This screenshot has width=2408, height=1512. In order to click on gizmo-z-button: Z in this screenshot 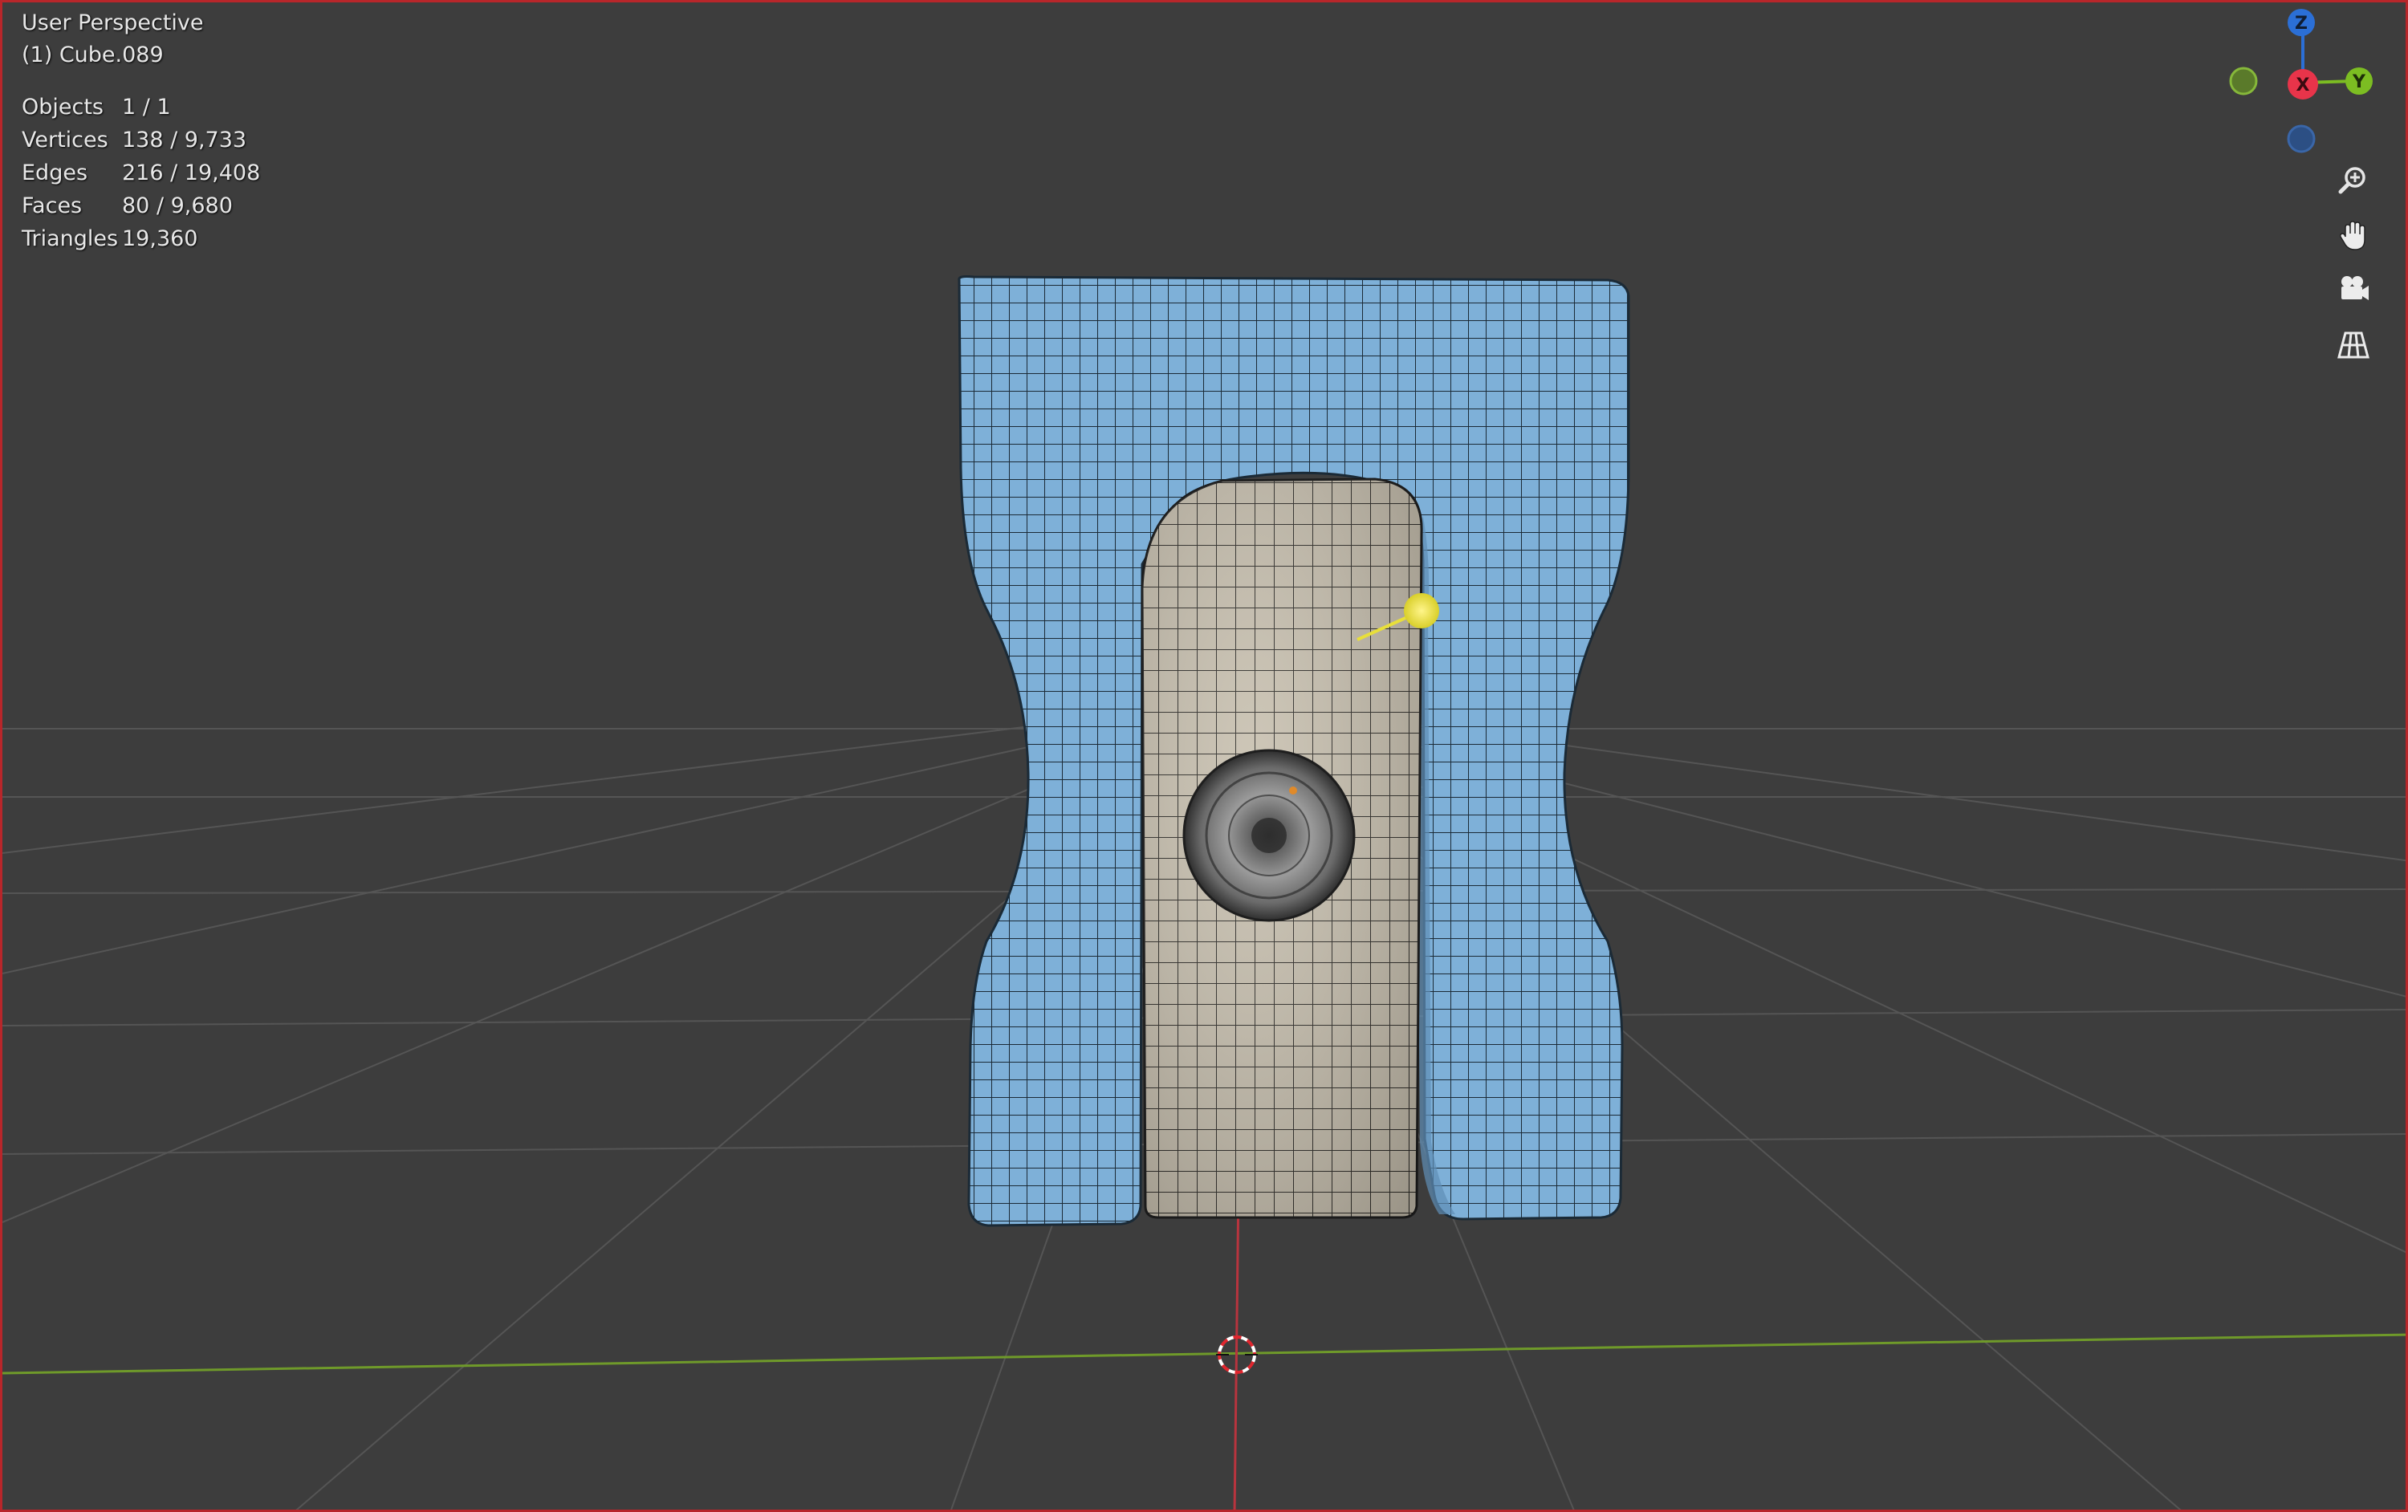, I will do `click(2301, 22)`.